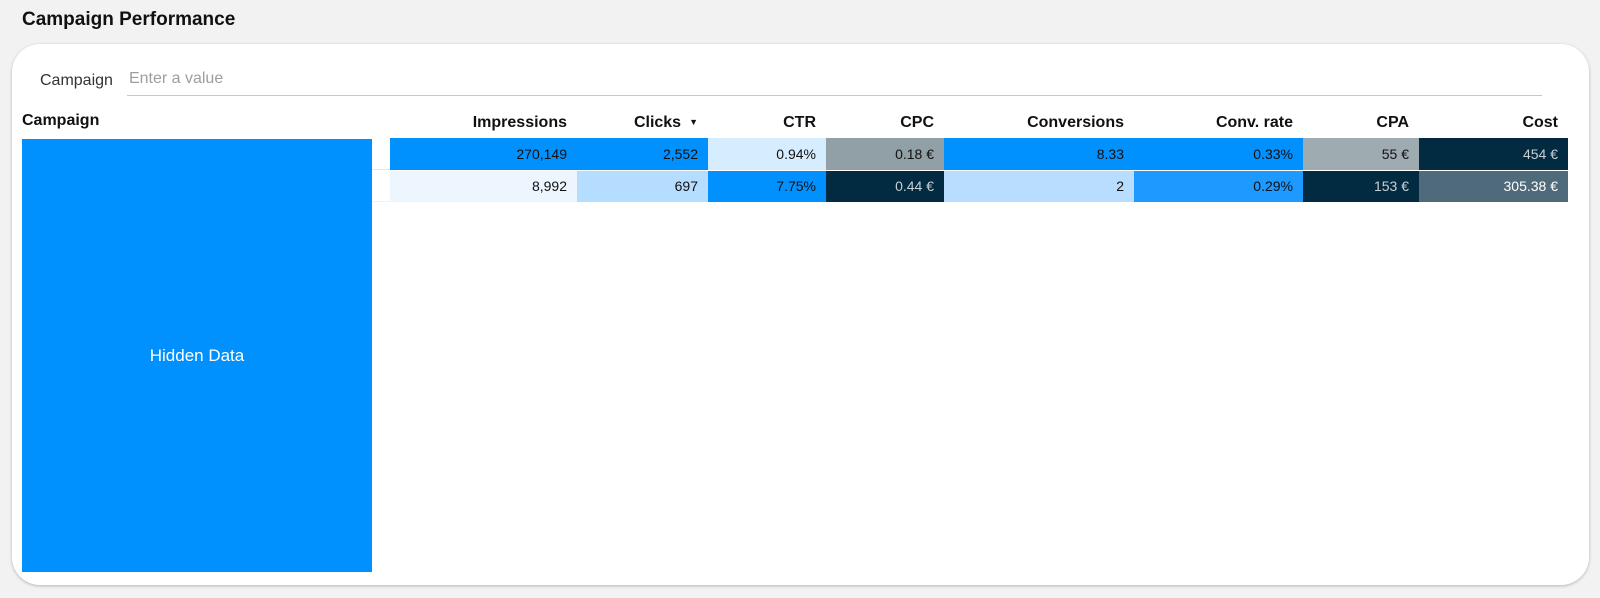 The width and height of the screenshot is (1600, 598). I want to click on table-cell: 7.75%, so click(767, 186).